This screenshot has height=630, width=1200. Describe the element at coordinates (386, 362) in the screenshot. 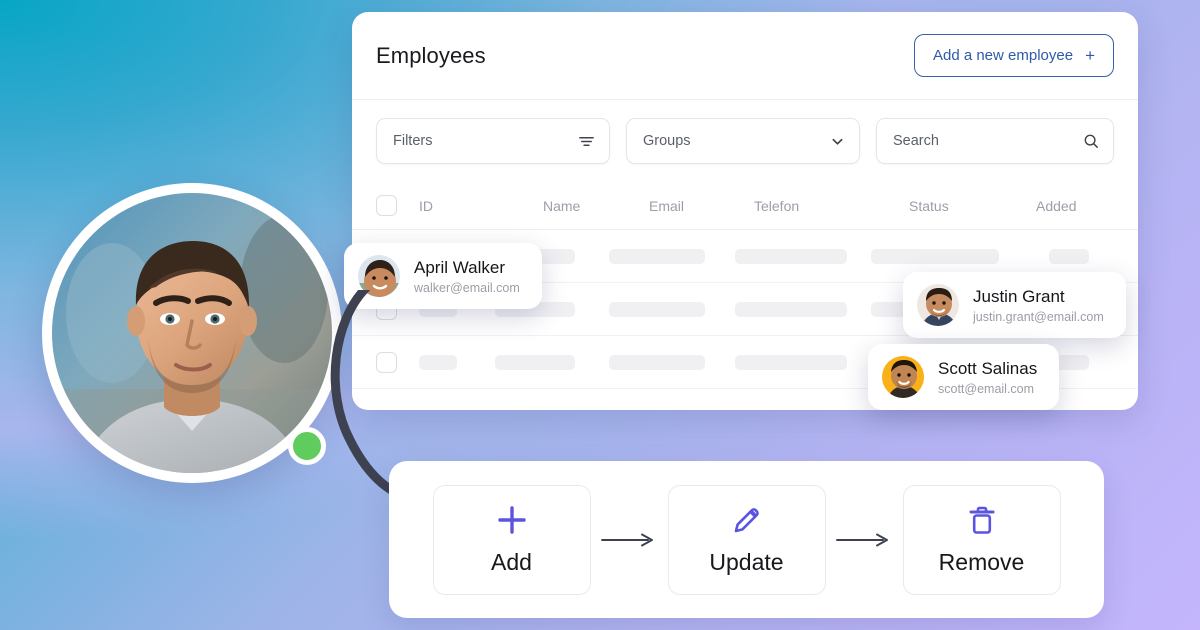

I see `row-checkbox` at that location.